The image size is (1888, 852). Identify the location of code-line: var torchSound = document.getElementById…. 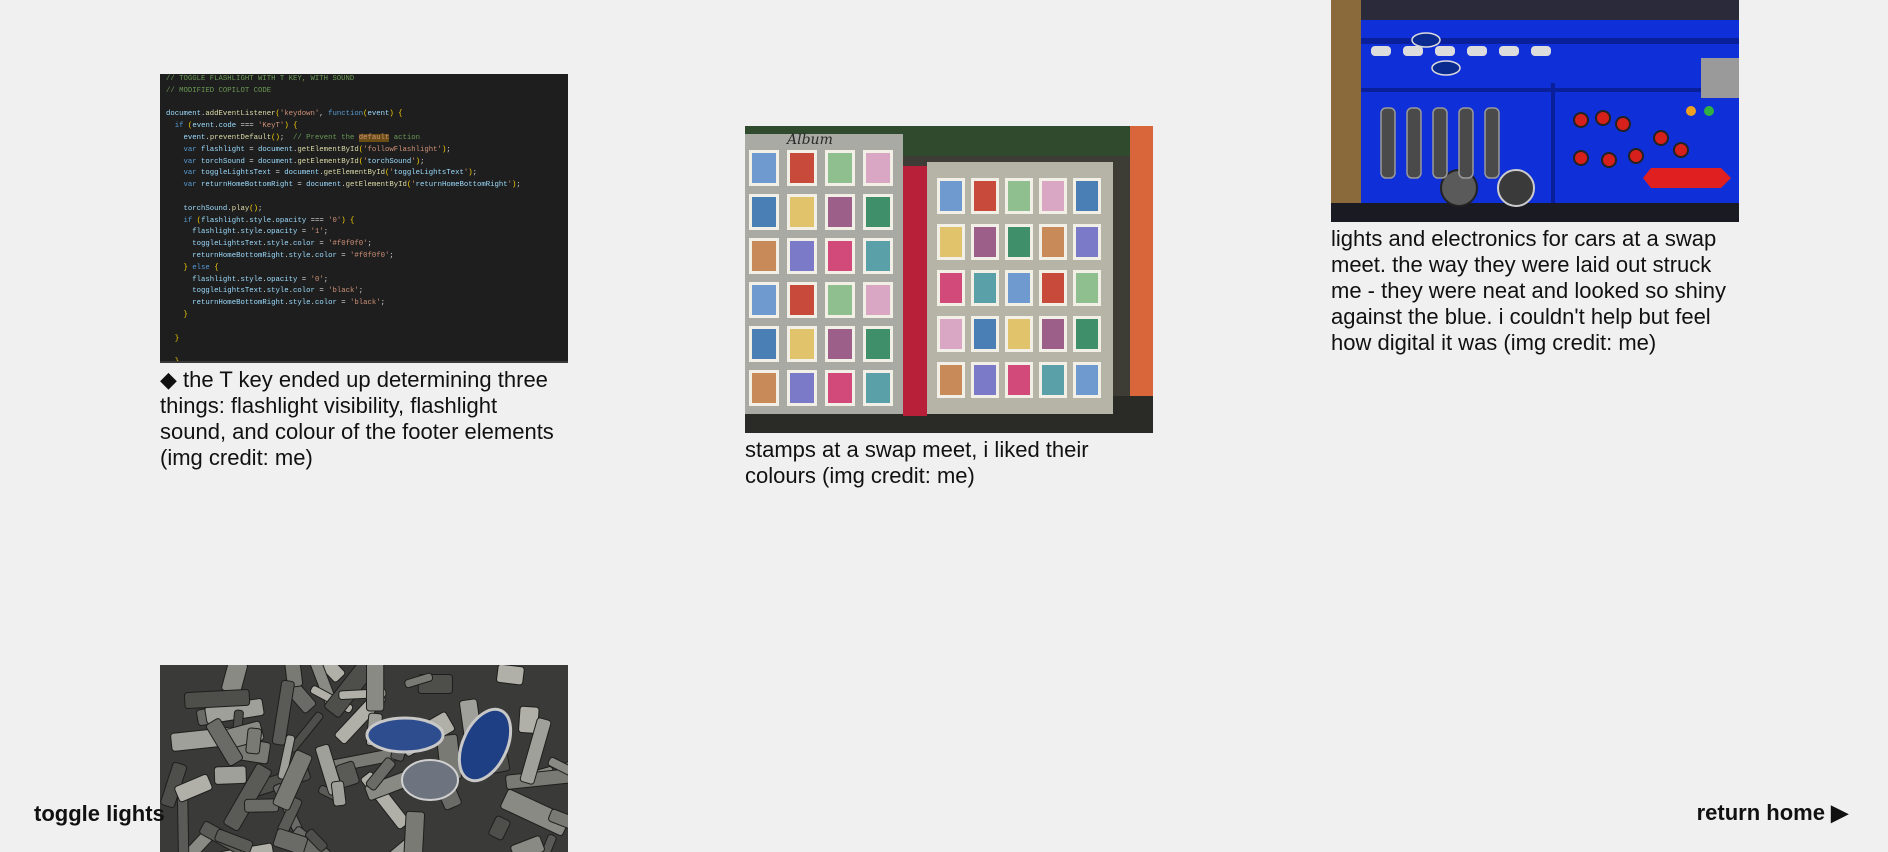
(304, 161).